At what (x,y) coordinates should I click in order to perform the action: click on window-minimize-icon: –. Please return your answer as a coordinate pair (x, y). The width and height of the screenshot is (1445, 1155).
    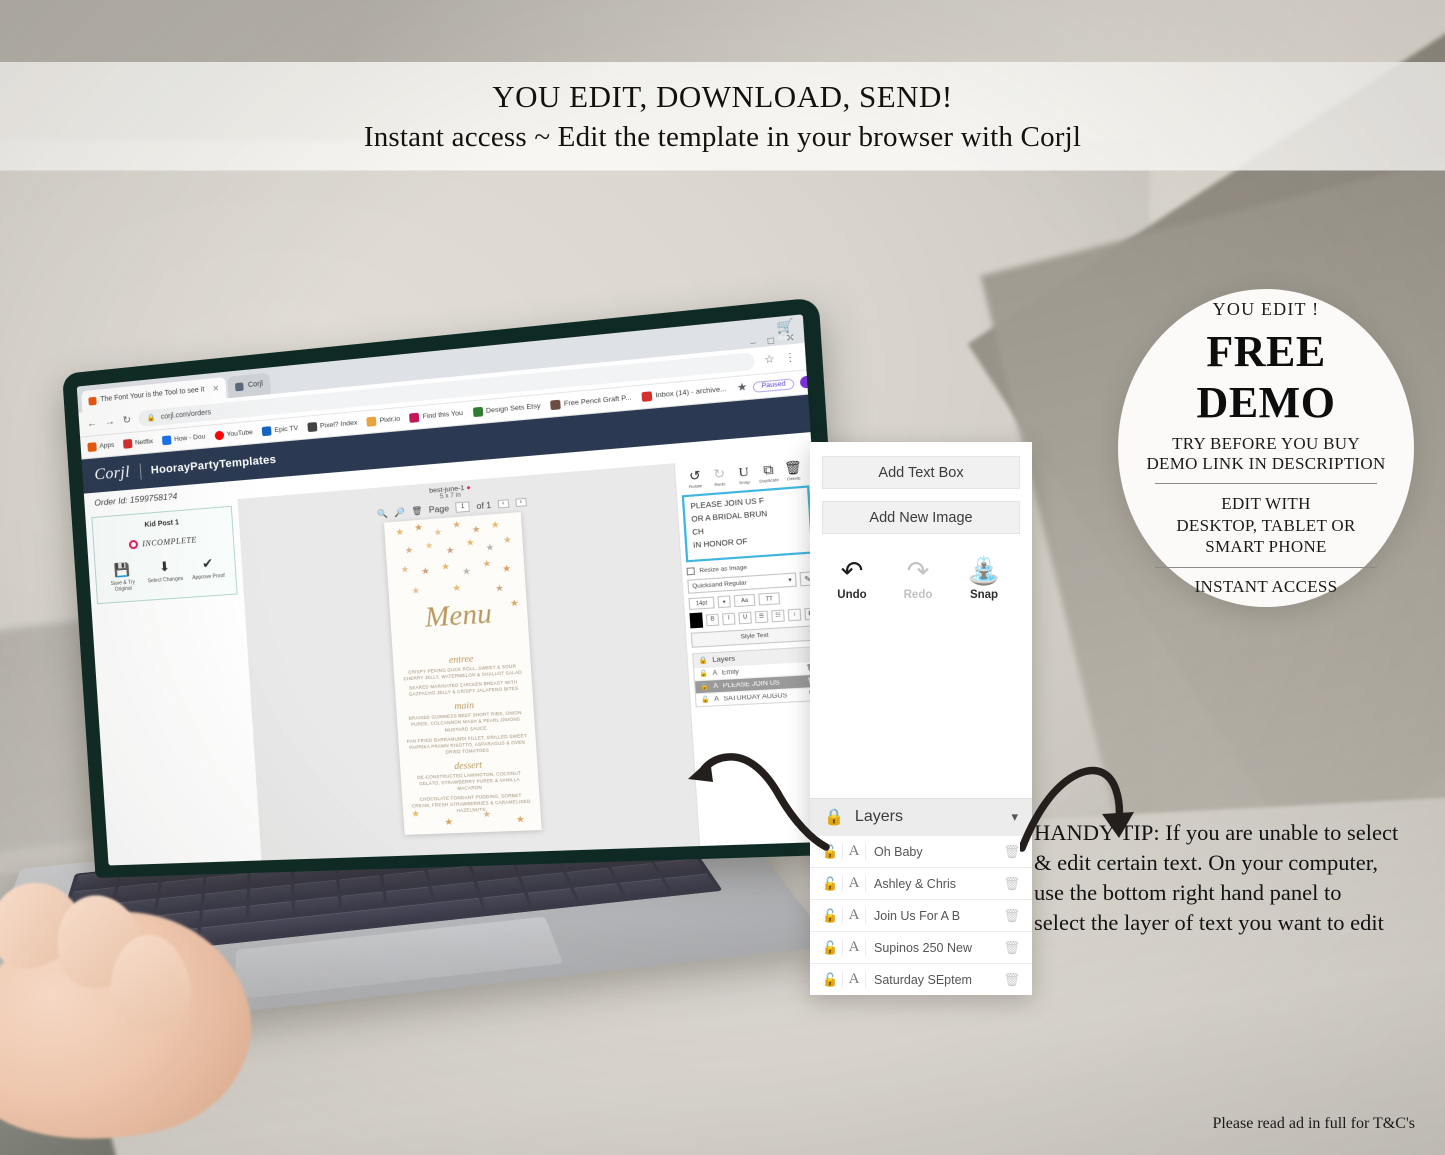
    Looking at the image, I should click on (753, 341).